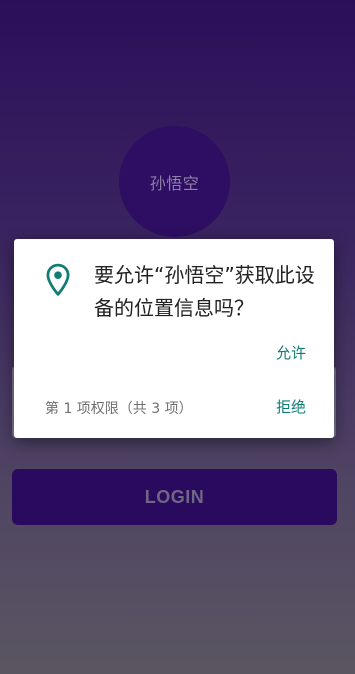 This screenshot has height=674, width=355. I want to click on login-button-label: LOGIN, so click(174, 496).